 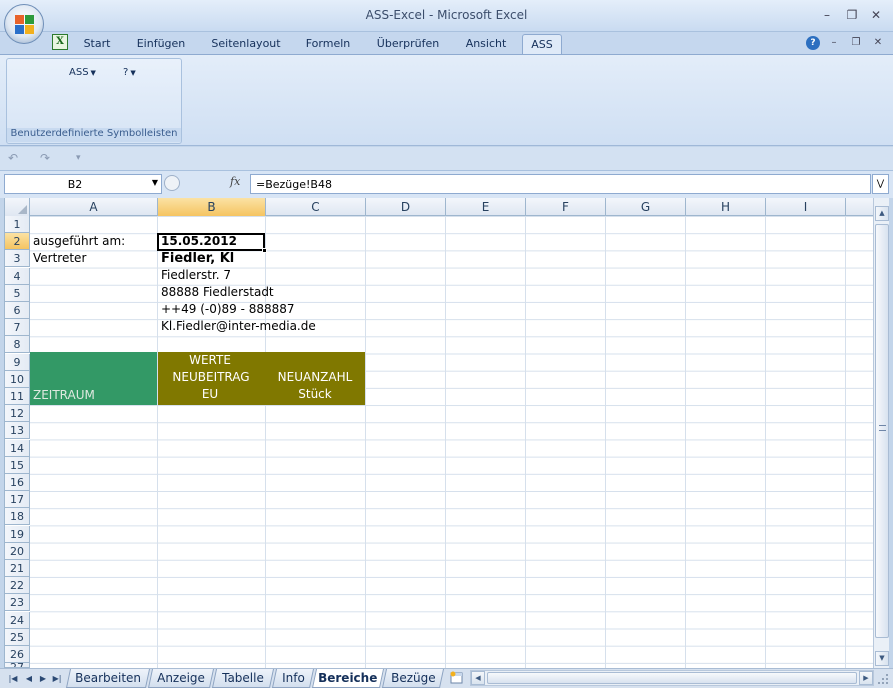 I want to click on select-all-button, so click(x=17, y=207).